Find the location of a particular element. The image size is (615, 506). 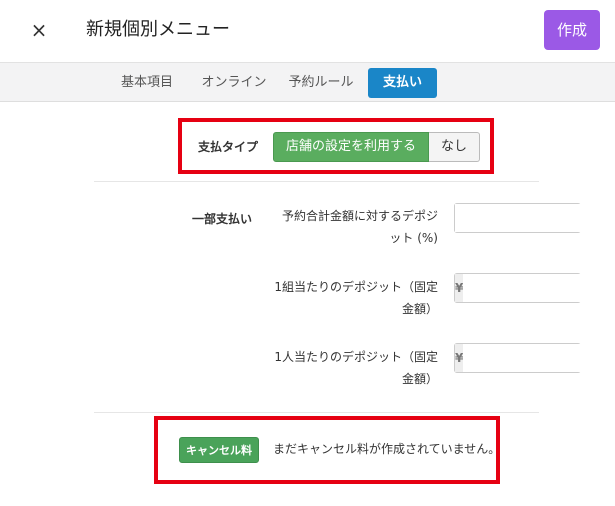

payment-type-toggle: 店舗の設定を利用する なし is located at coordinates (377, 147).